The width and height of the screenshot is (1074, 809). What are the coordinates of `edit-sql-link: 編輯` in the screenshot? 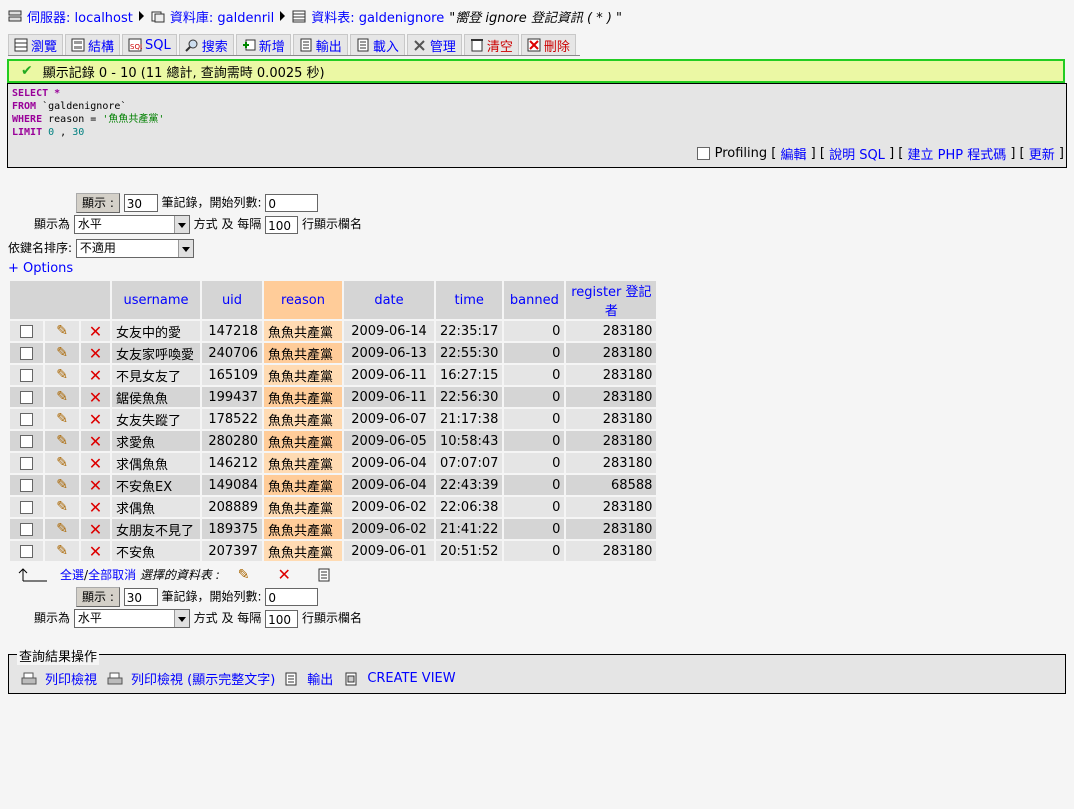 It's located at (794, 153).